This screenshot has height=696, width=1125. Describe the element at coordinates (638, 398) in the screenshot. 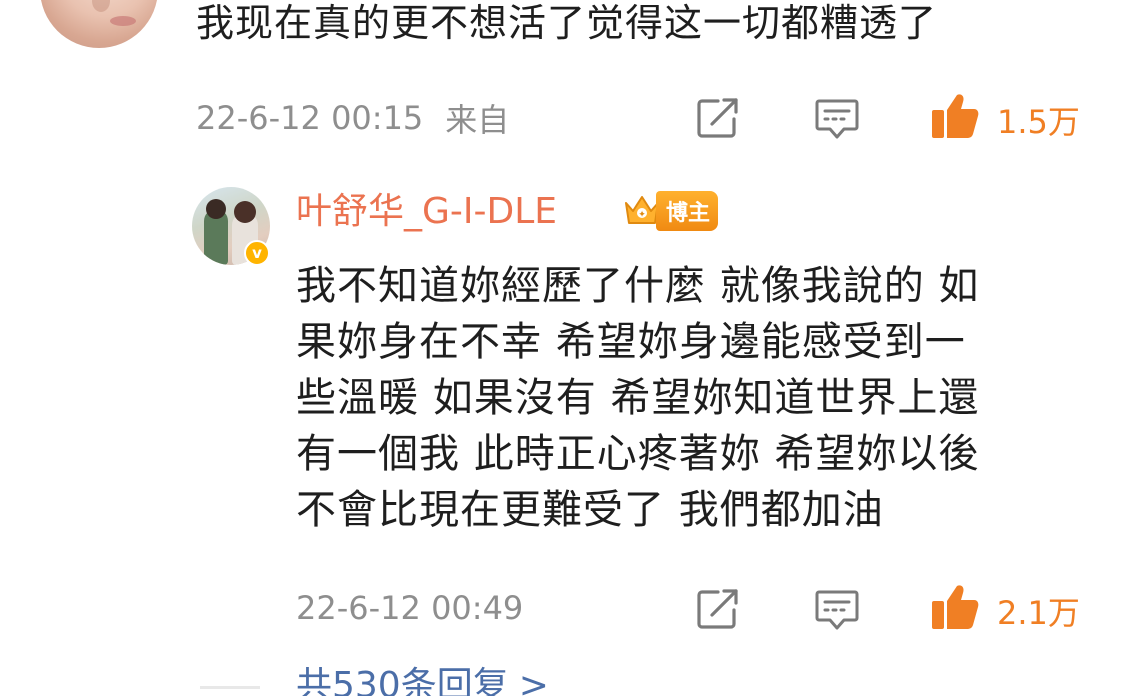

I see `reply-text-line: 些溫暖 如果沒有 希望妳知道世界上還` at that location.